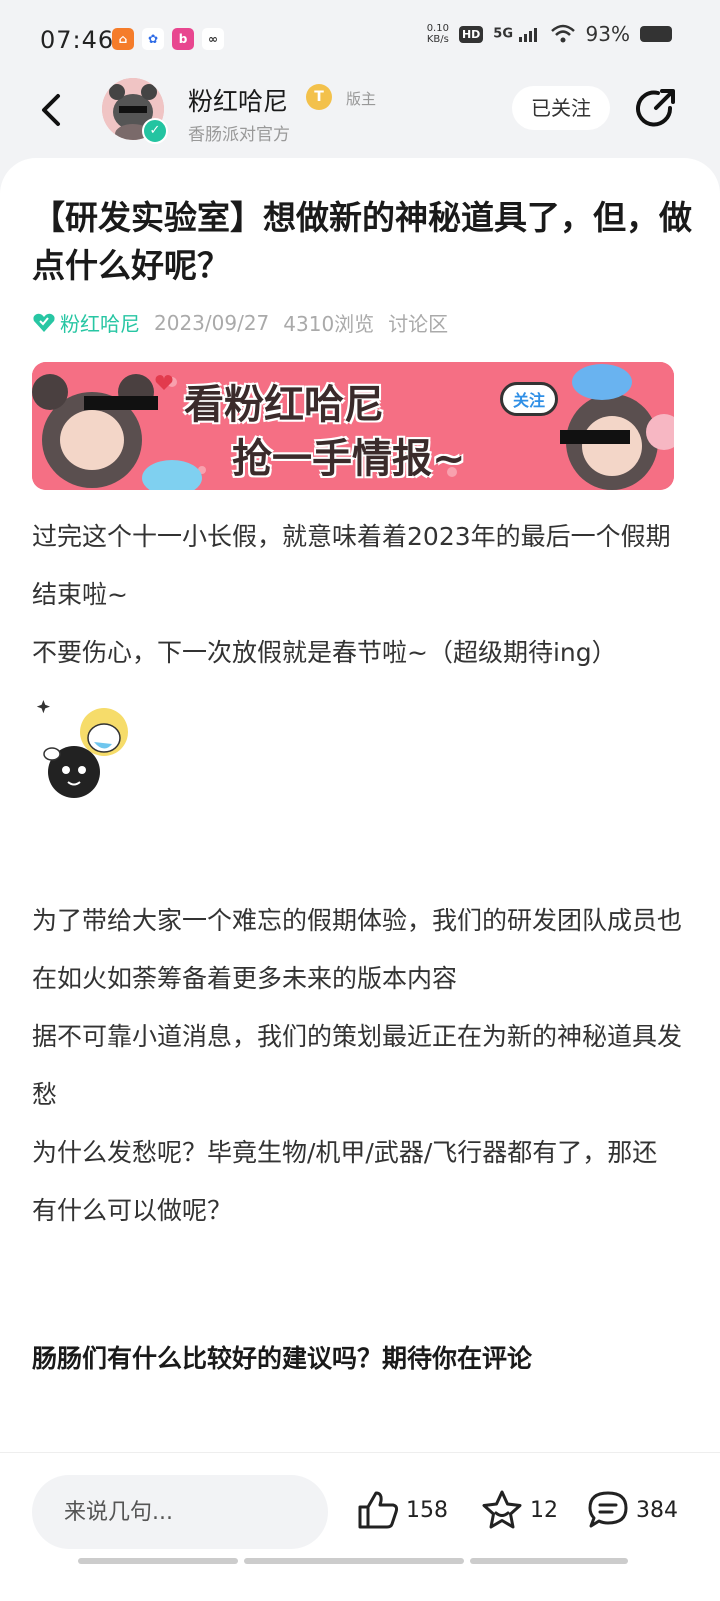 This screenshot has width=720, height=1601. What do you see at coordinates (239, 135) in the screenshot?
I see `author-subtitle: 香肠派对官方` at bounding box center [239, 135].